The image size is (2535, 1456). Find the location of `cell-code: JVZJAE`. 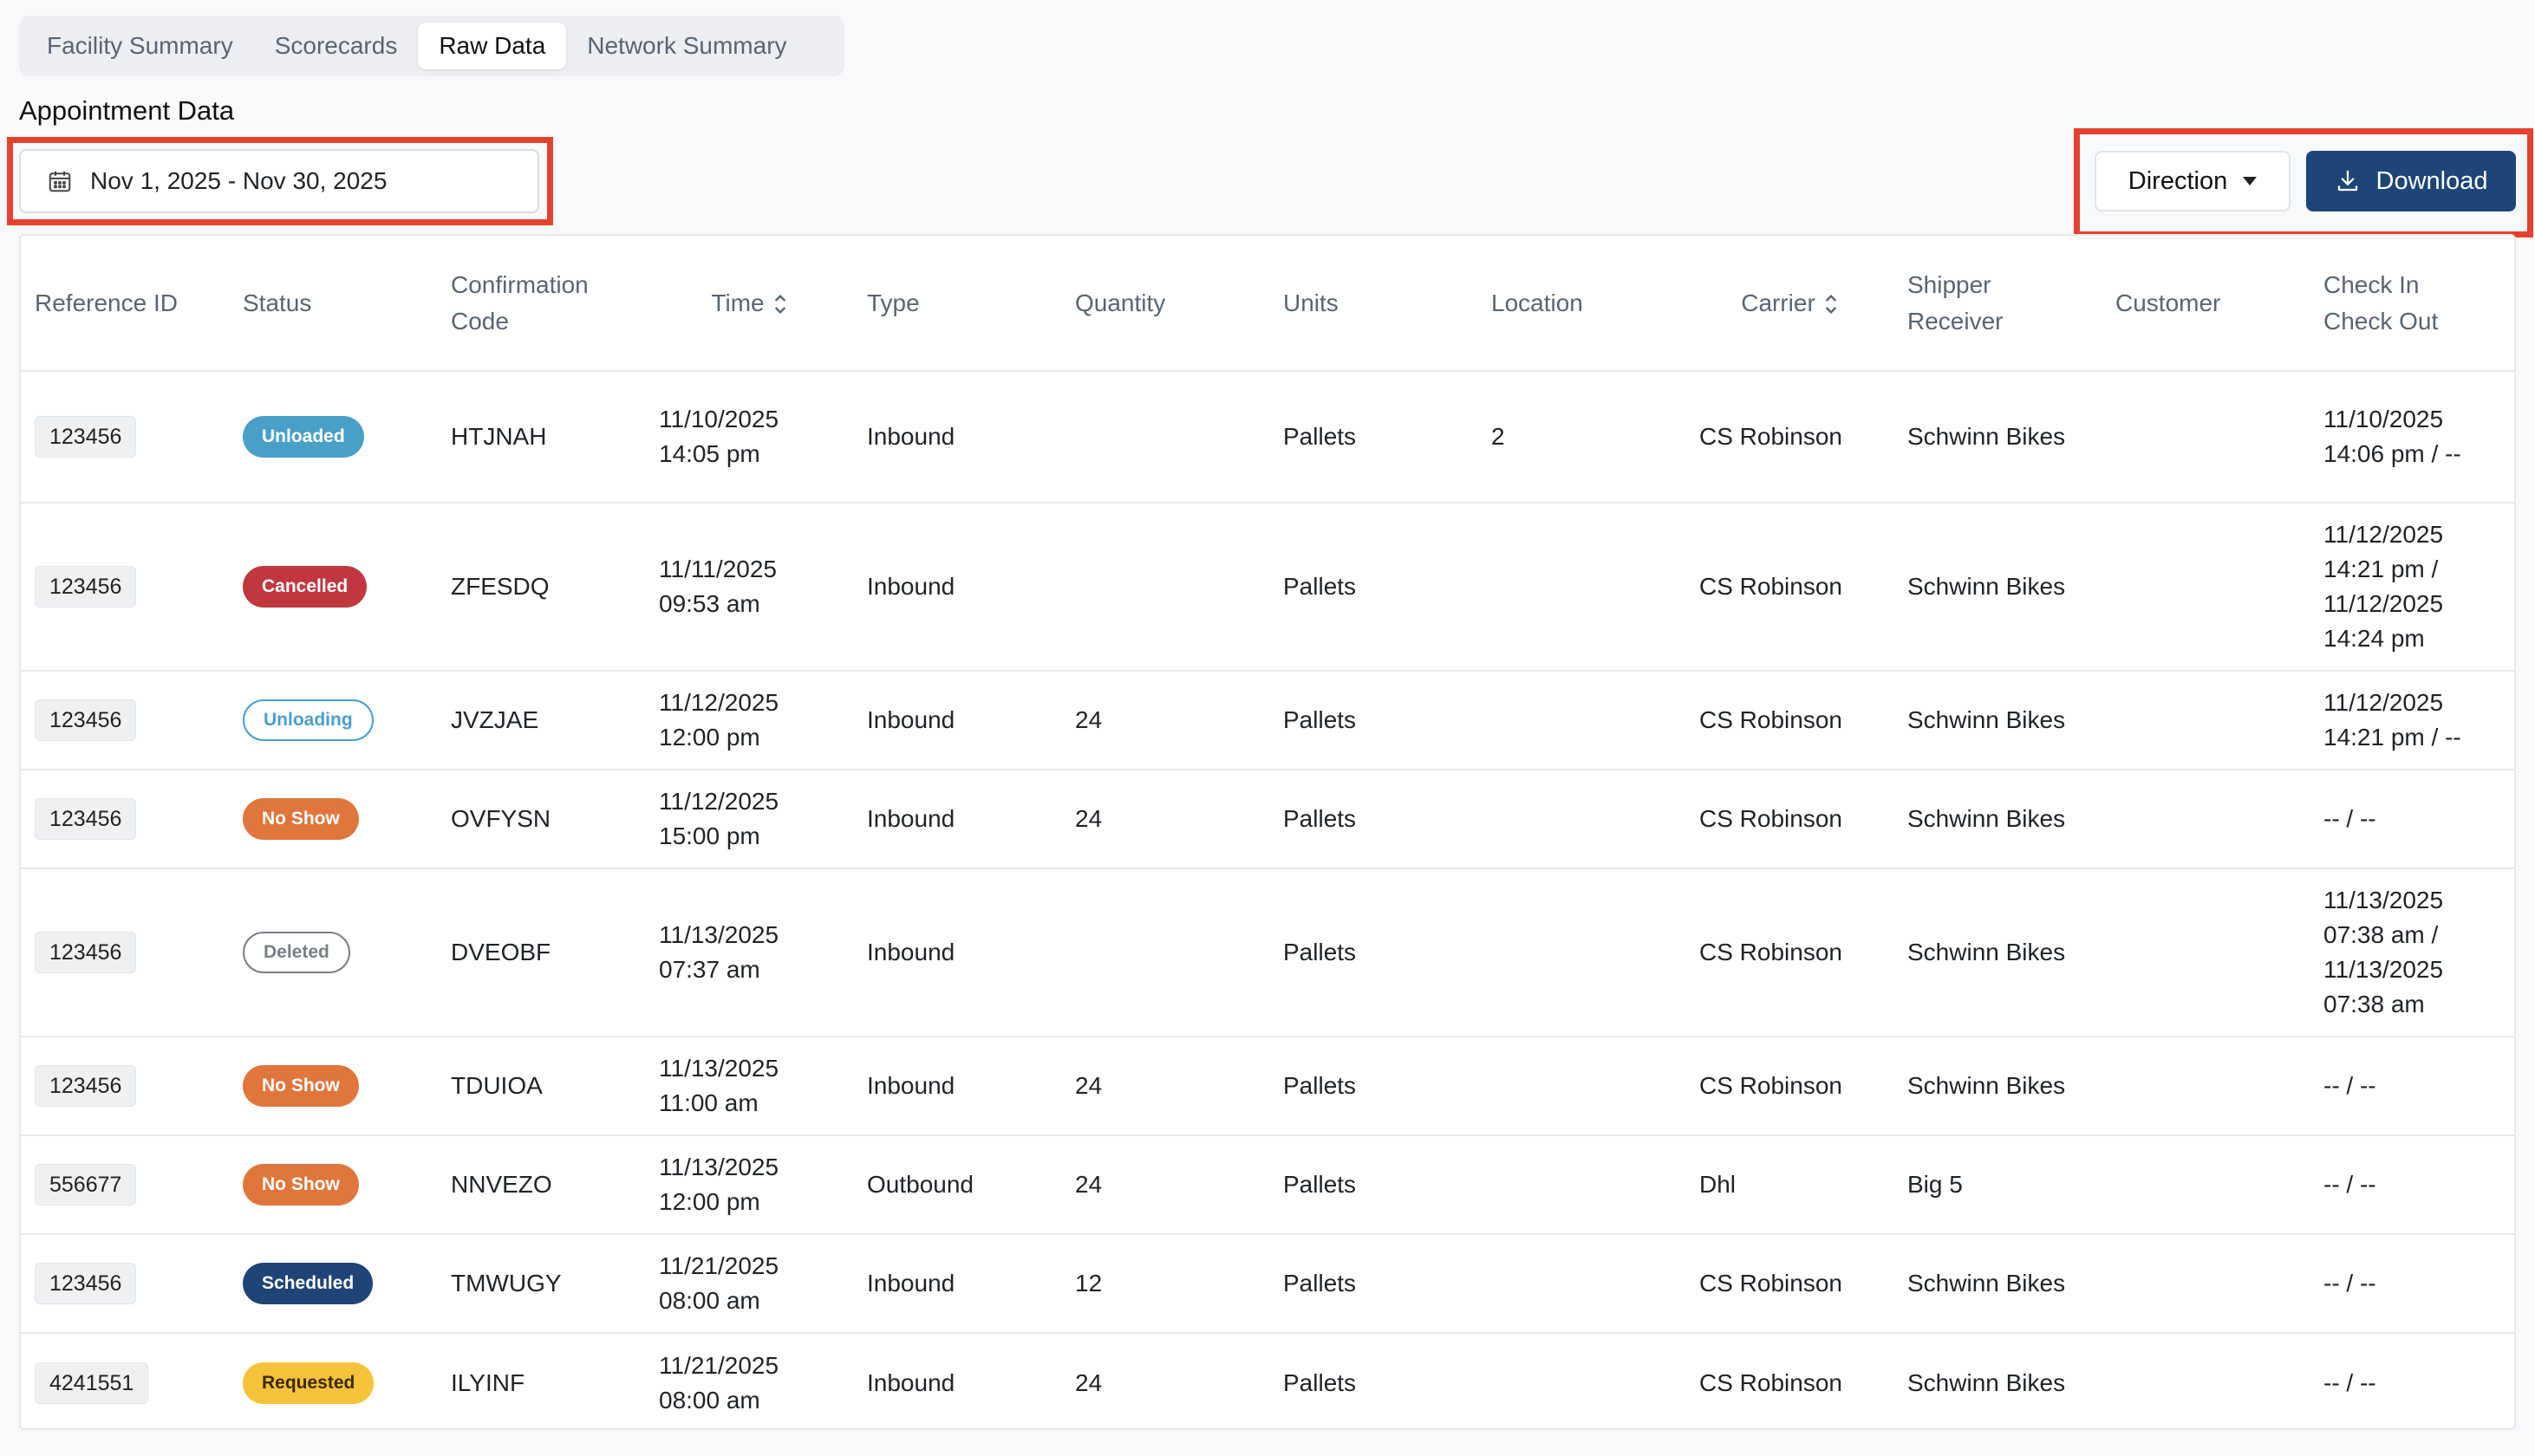

cell-code: JVZJAE is located at coordinates (541, 720).